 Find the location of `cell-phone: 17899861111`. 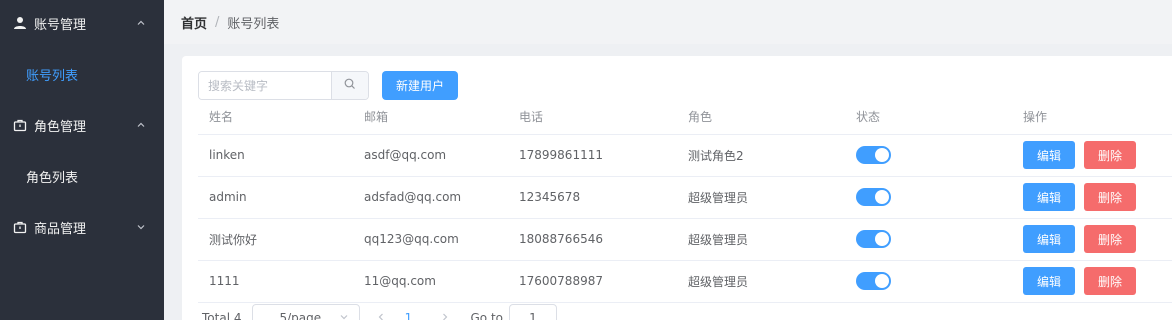

cell-phone: 17899861111 is located at coordinates (592, 155).